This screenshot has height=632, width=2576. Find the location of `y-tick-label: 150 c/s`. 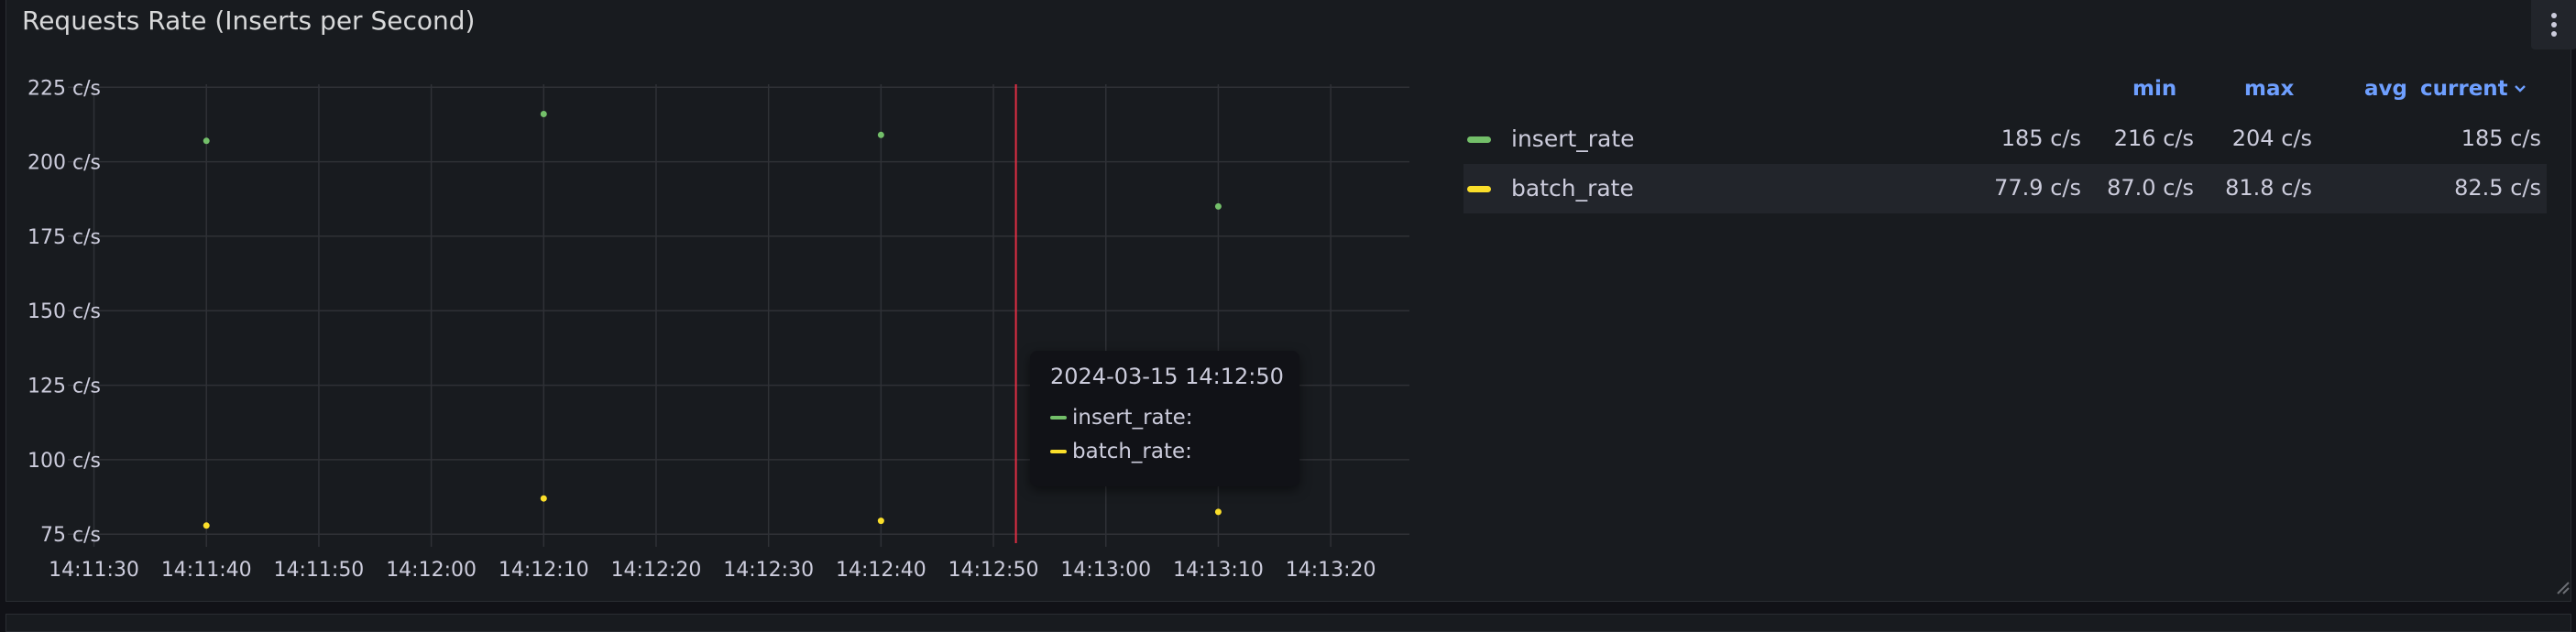

y-tick-label: 150 c/s is located at coordinates (64, 311).